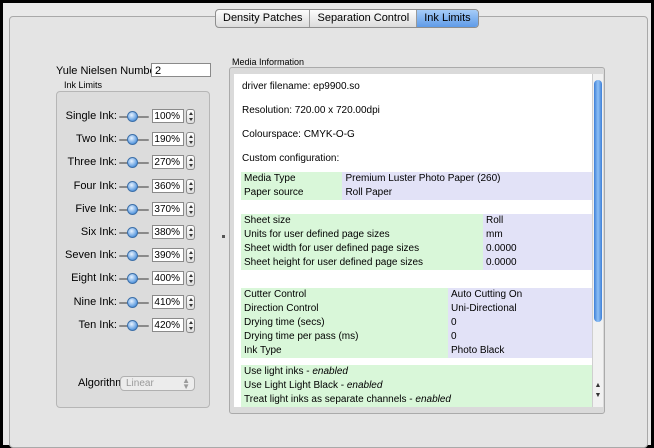 This screenshot has height=448, width=654. I want to click on flag-label: Treat light inks as separate channels, so click(325, 399).